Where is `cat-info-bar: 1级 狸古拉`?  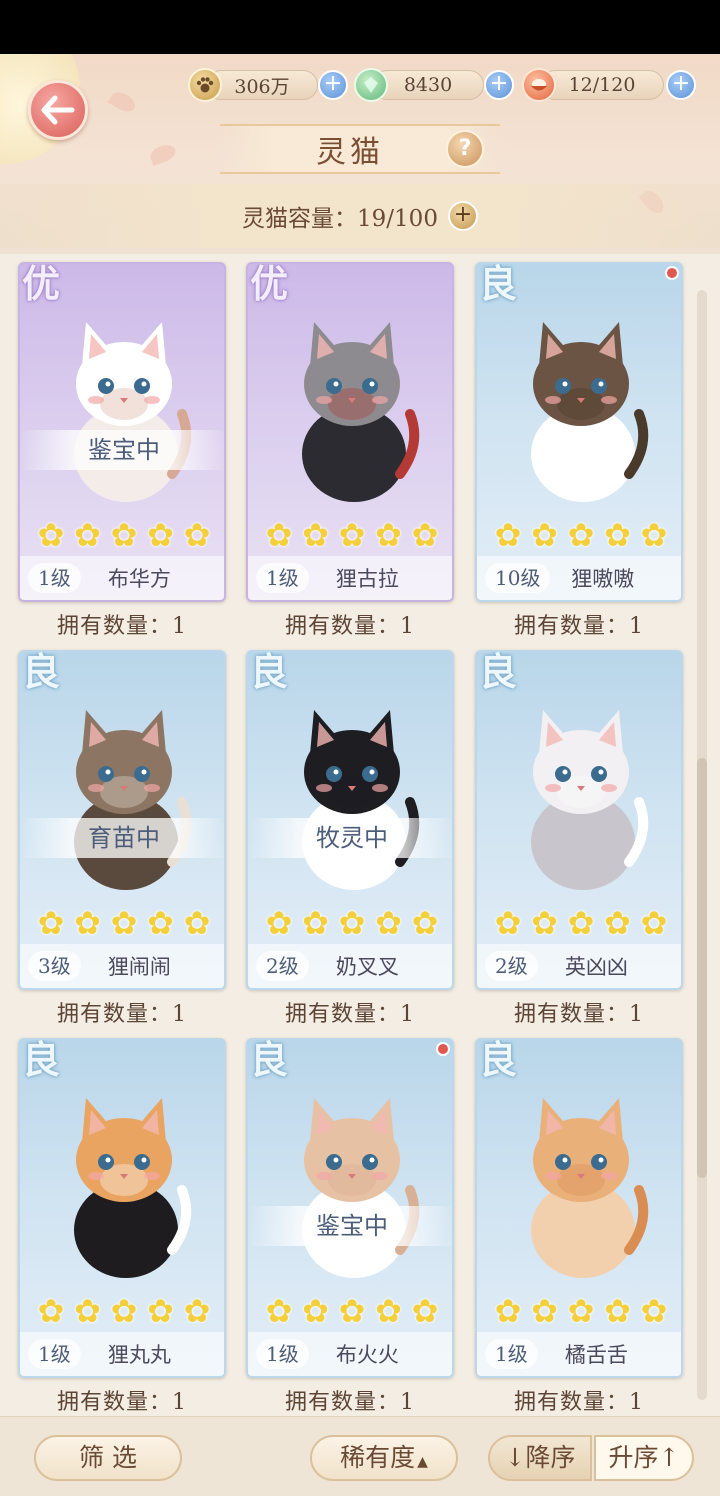
cat-info-bar: 1级 狸古拉 is located at coordinates (350, 578).